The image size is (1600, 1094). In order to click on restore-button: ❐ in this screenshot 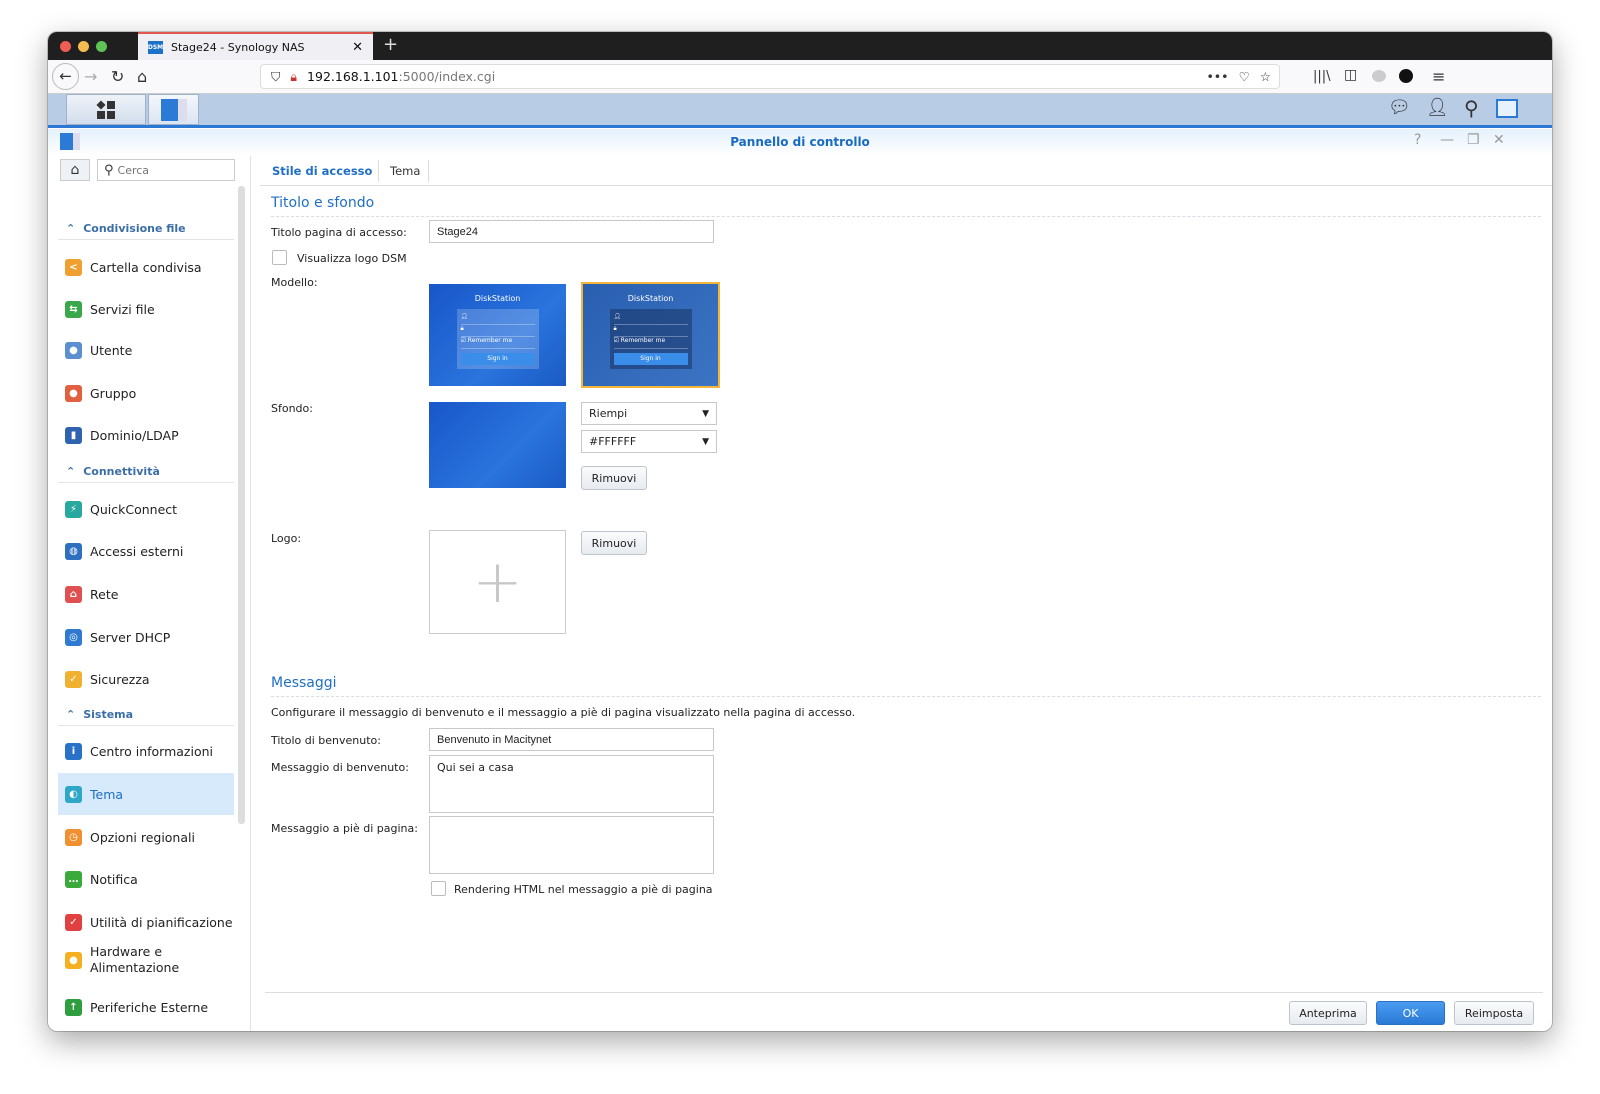, I will do `click(1473, 140)`.